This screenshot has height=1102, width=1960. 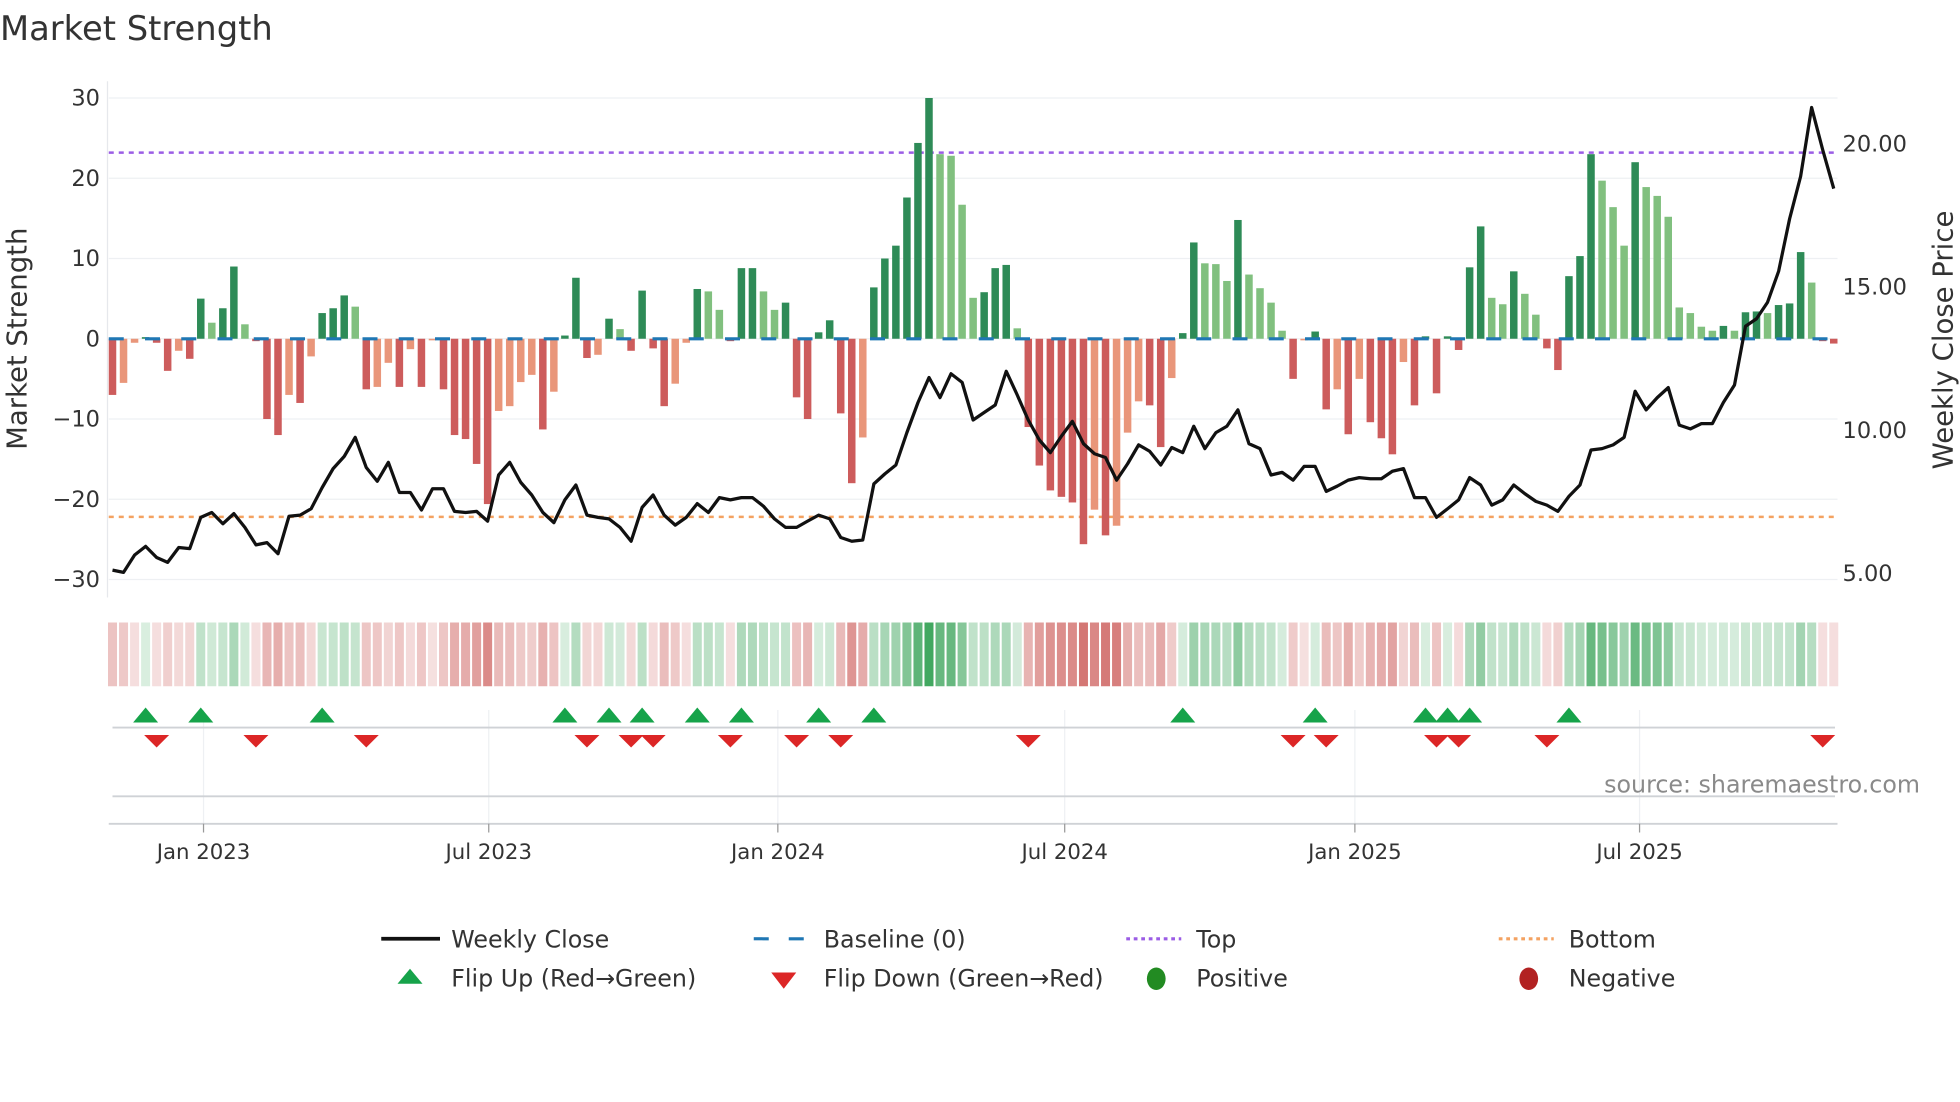 I want to click on x-tick-label: Jul 2023, so click(x=488, y=852).